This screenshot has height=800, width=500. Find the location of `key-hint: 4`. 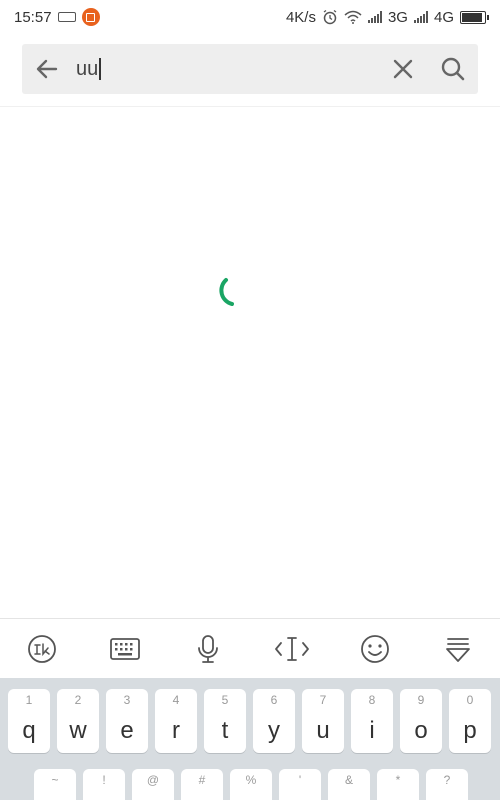

key-hint: 4 is located at coordinates (176, 700).